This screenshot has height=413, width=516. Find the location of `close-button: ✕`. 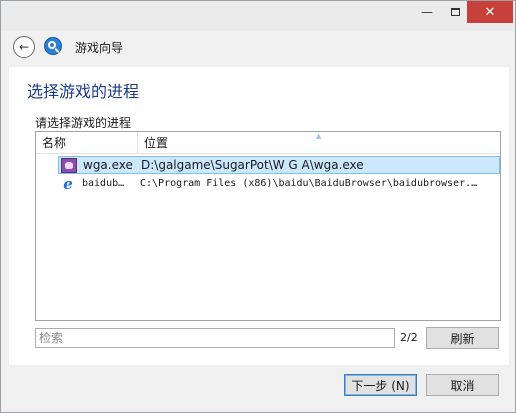

close-button: ✕ is located at coordinates (490, 12).